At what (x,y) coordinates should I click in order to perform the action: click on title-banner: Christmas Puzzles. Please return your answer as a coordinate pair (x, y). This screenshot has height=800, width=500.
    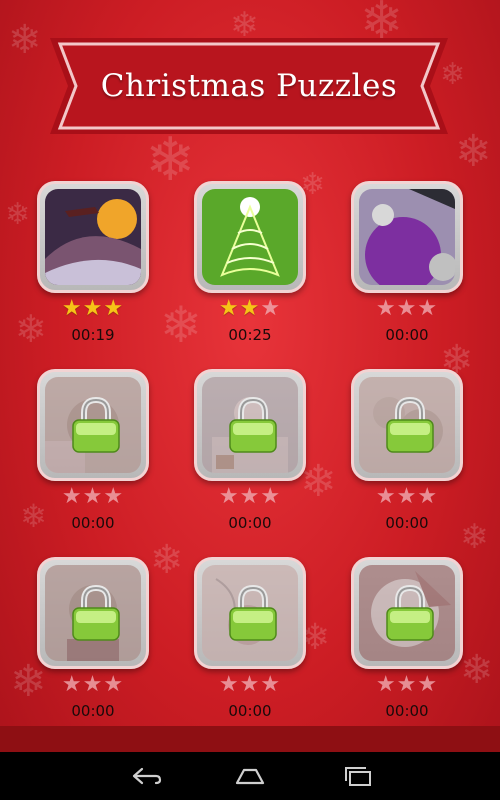
    Looking at the image, I should click on (249, 86).